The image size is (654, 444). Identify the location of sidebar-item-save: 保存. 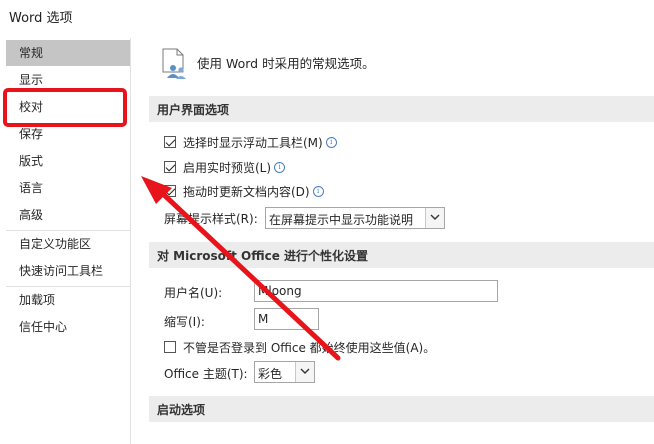
(68, 134).